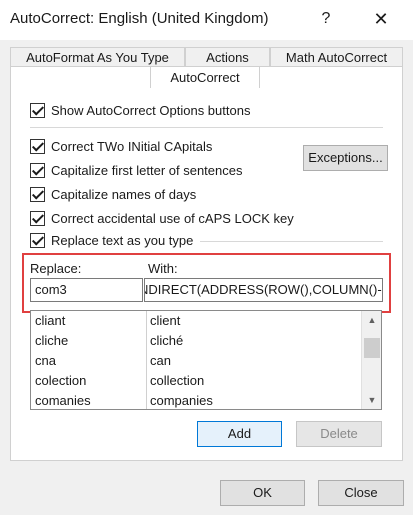 The height and width of the screenshot is (515, 413). Describe the element at coordinates (37, 194) in the screenshot. I see `capitalize-days-checkbox` at that location.